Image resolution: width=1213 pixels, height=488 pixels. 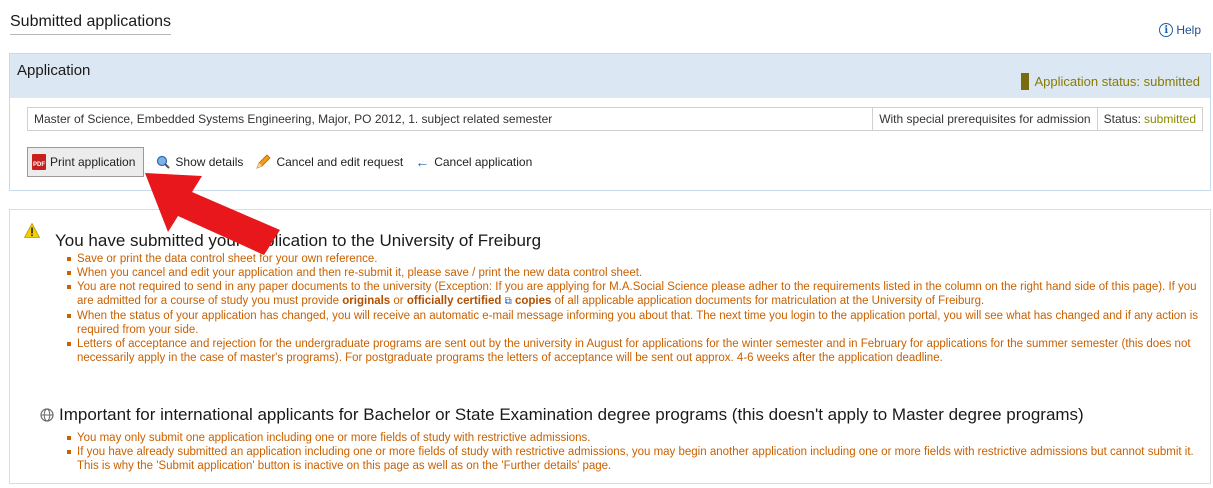 What do you see at coordinates (212, 214) in the screenshot?
I see `annotation-arrow` at bounding box center [212, 214].